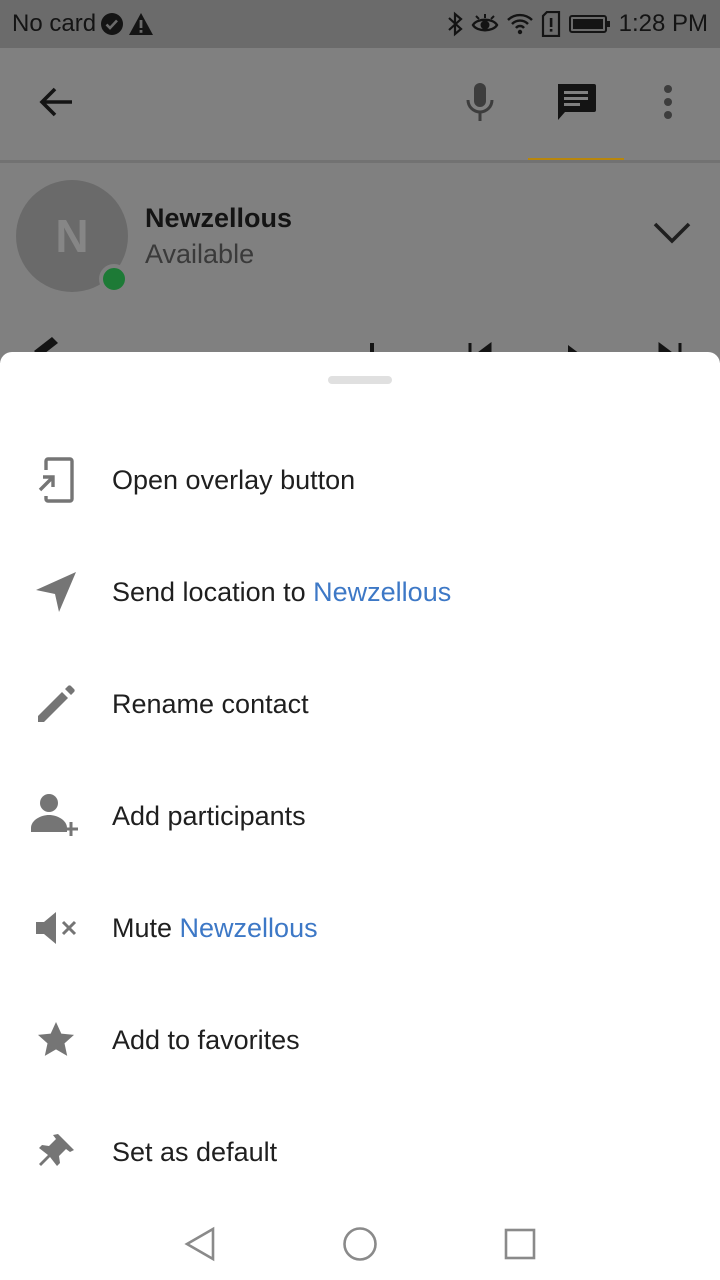  What do you see at coordinates (360, 380) in the screenshot?
I see `drag-handle` at bounding box center [360, 380].